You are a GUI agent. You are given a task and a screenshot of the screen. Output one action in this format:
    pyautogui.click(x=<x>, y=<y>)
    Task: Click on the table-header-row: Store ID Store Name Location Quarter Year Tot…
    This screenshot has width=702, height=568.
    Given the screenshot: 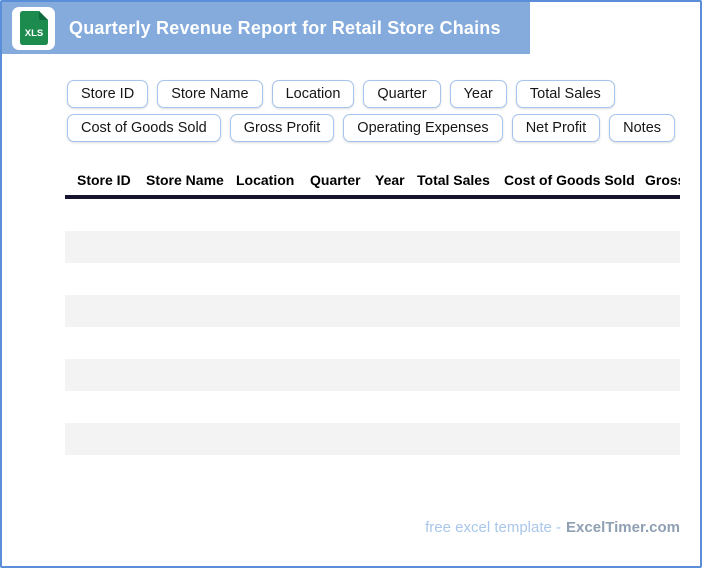 What is the action you would take?
    pyautogui.click(x=372, y=180)
    